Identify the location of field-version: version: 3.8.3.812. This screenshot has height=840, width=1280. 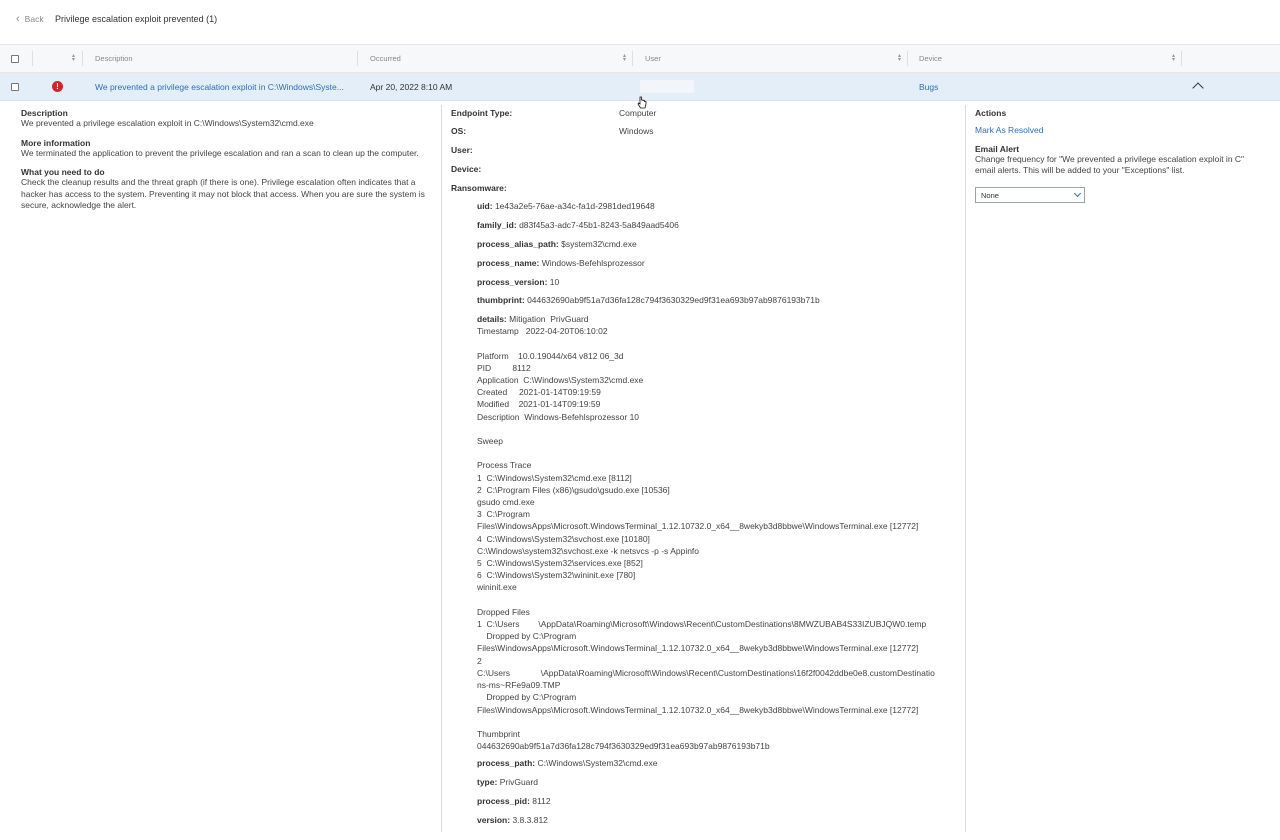
(512, 820).